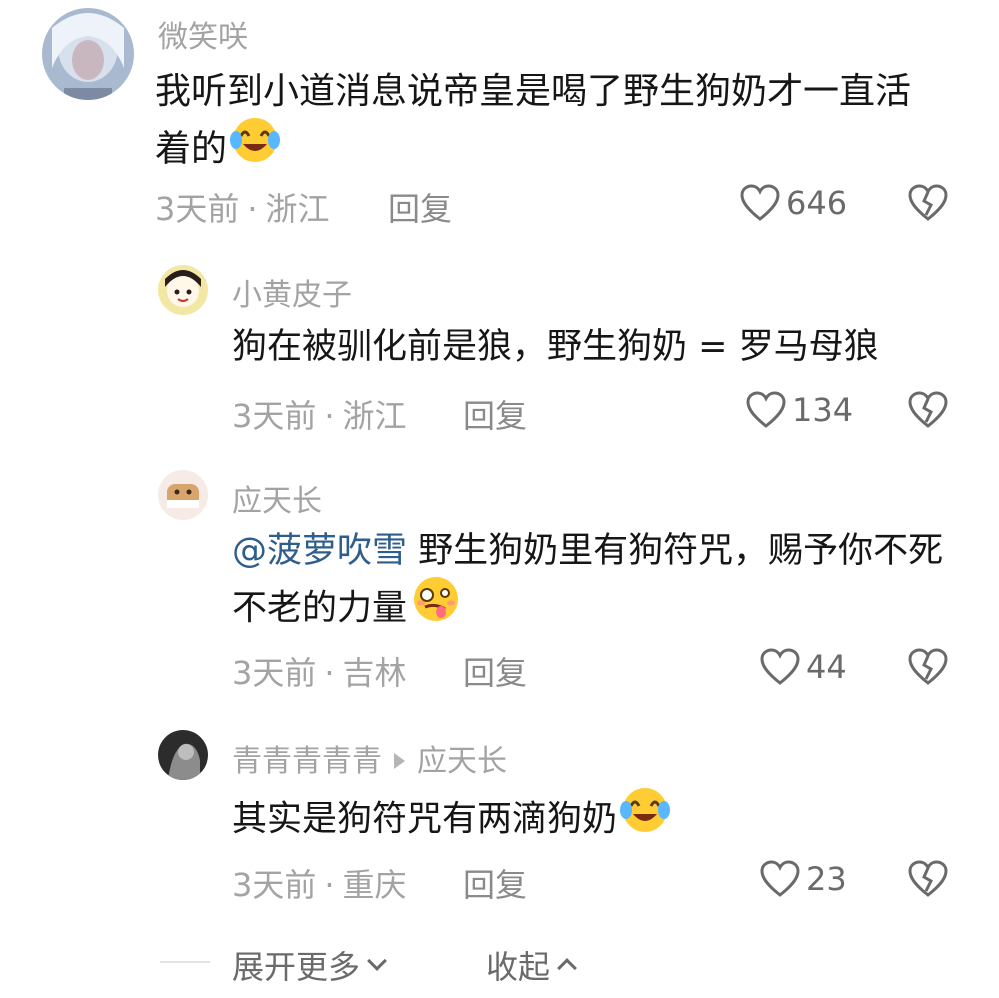  Describe the element at coordinates (374, 673) in the screenshot. I see `location: 吉林` at that location.